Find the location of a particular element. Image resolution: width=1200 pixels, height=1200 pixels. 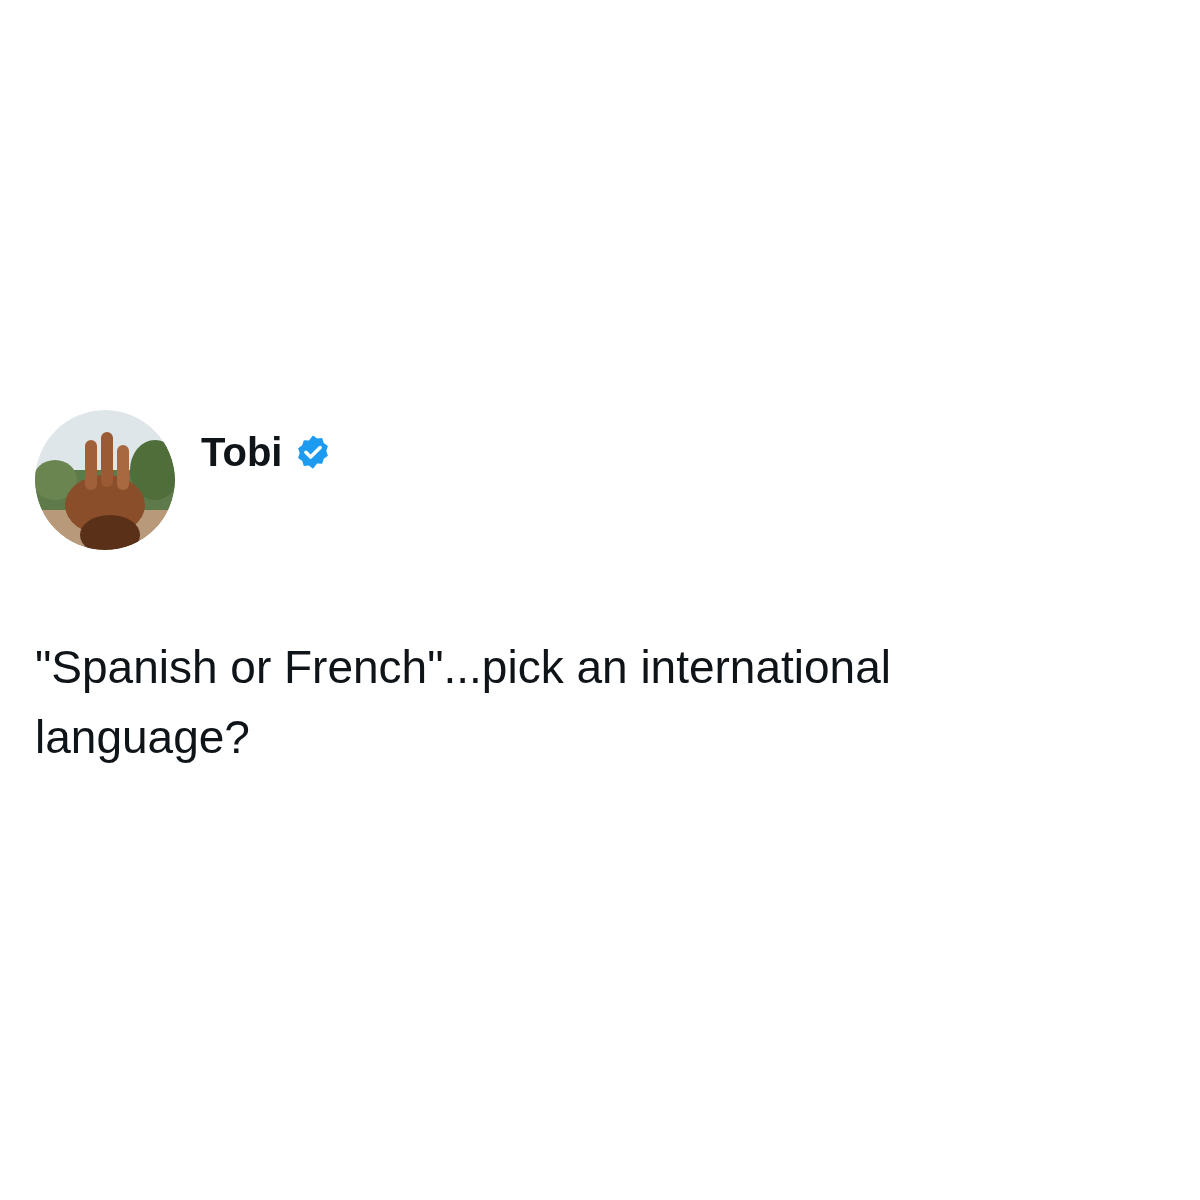

tweet-text: "Spanish or French"...pick an international language? is located at coordinates (463, 702).